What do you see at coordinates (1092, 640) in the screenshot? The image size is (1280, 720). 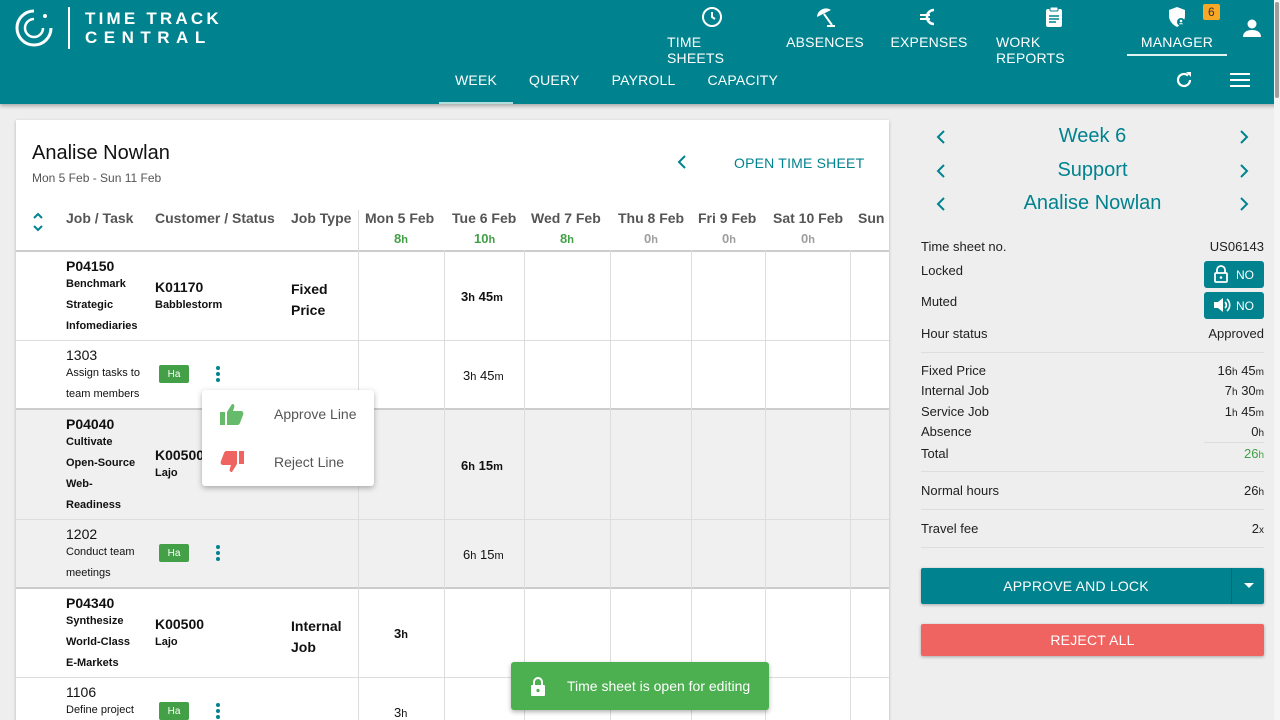 I see `reject-all-button: REJECT ALL` at bounding box center [1092, 640].